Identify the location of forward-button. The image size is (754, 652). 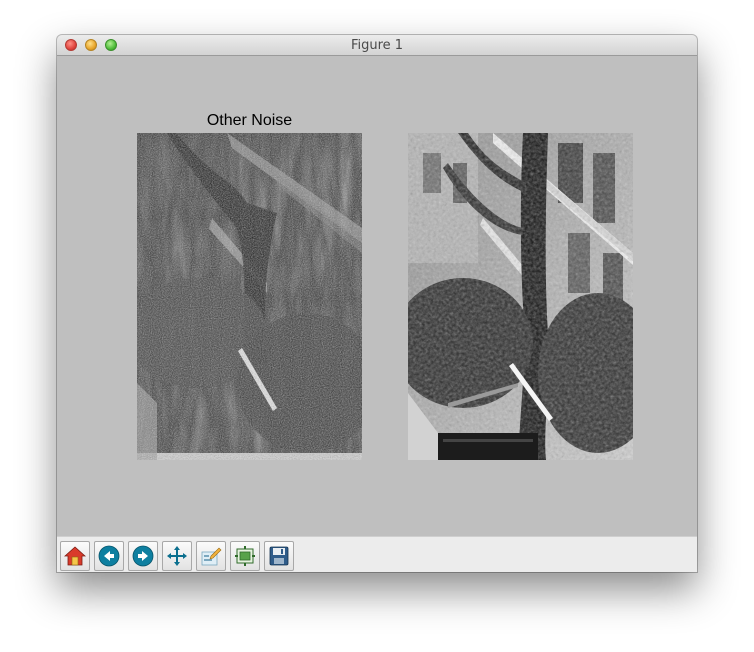
(143, 556).